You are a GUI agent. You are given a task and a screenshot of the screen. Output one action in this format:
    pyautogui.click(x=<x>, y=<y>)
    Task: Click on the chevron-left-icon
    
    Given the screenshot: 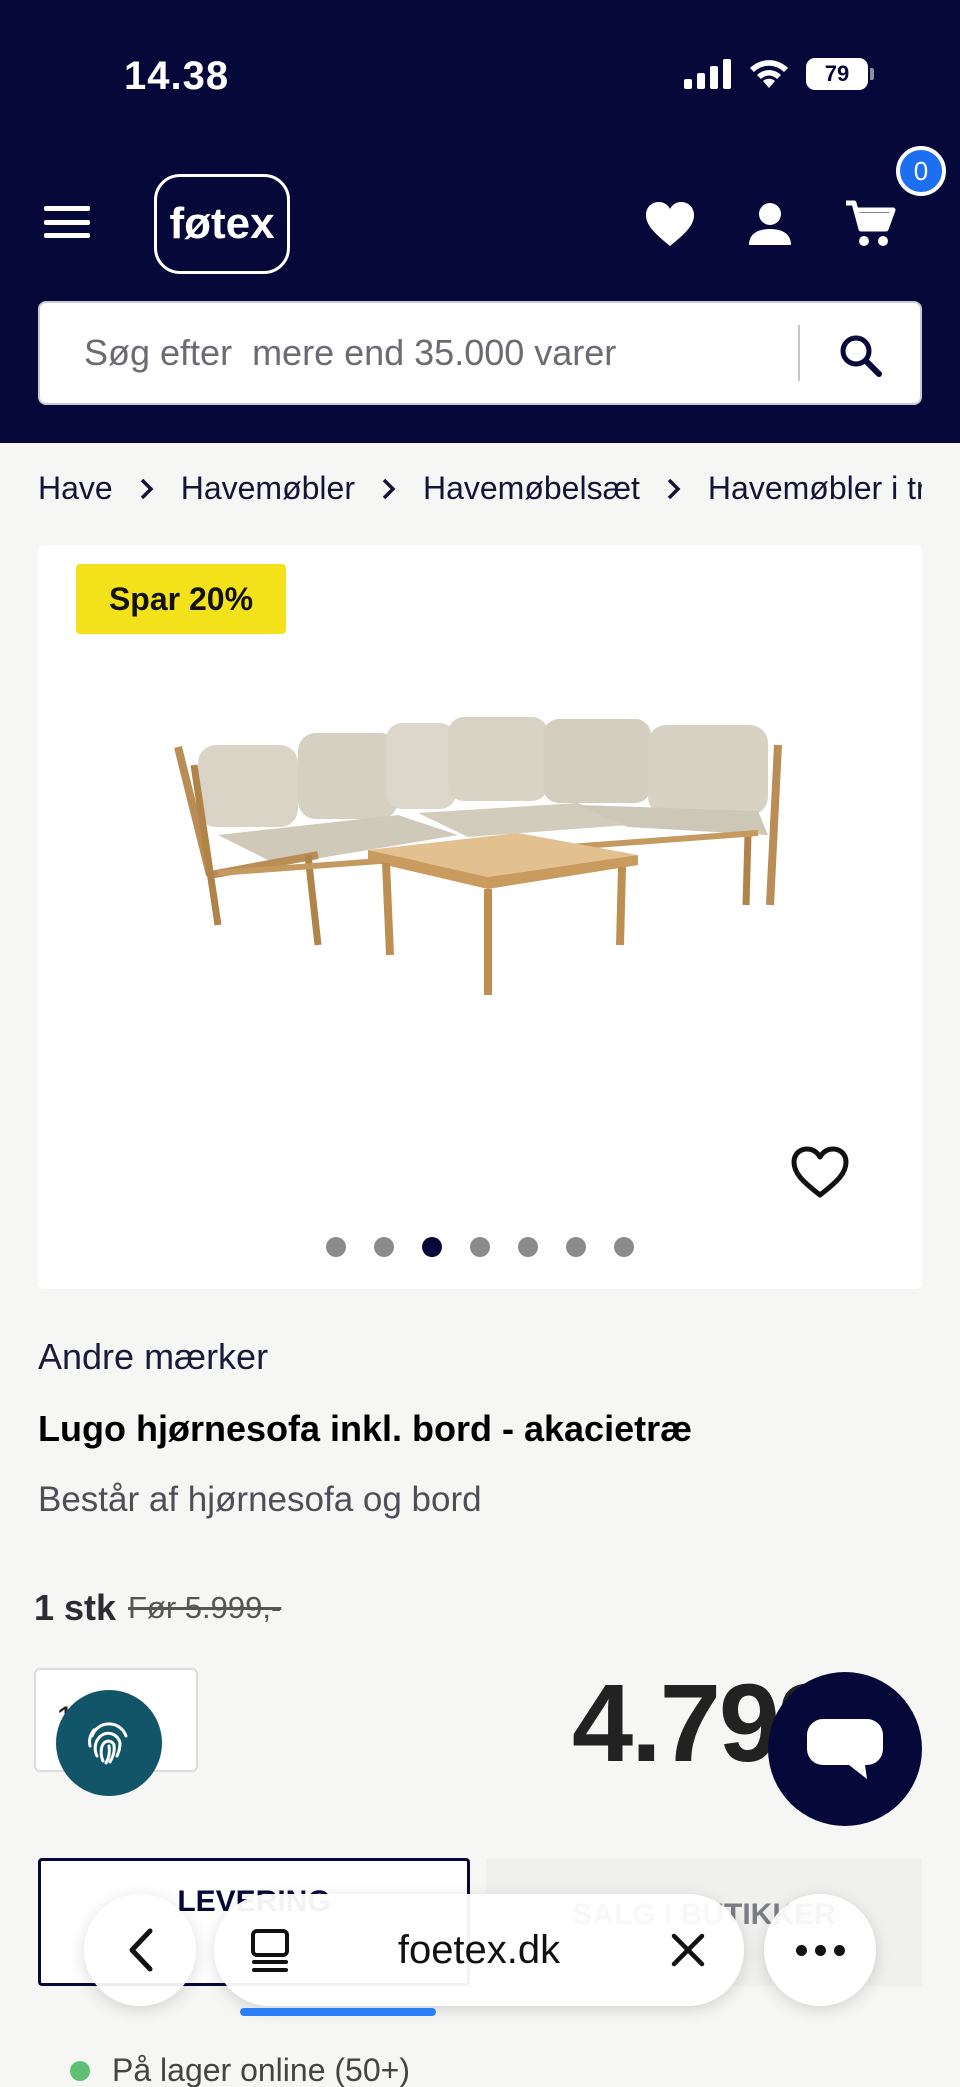 What is the action you would take?
    pyautogui.click(x=141, y=1950)
    